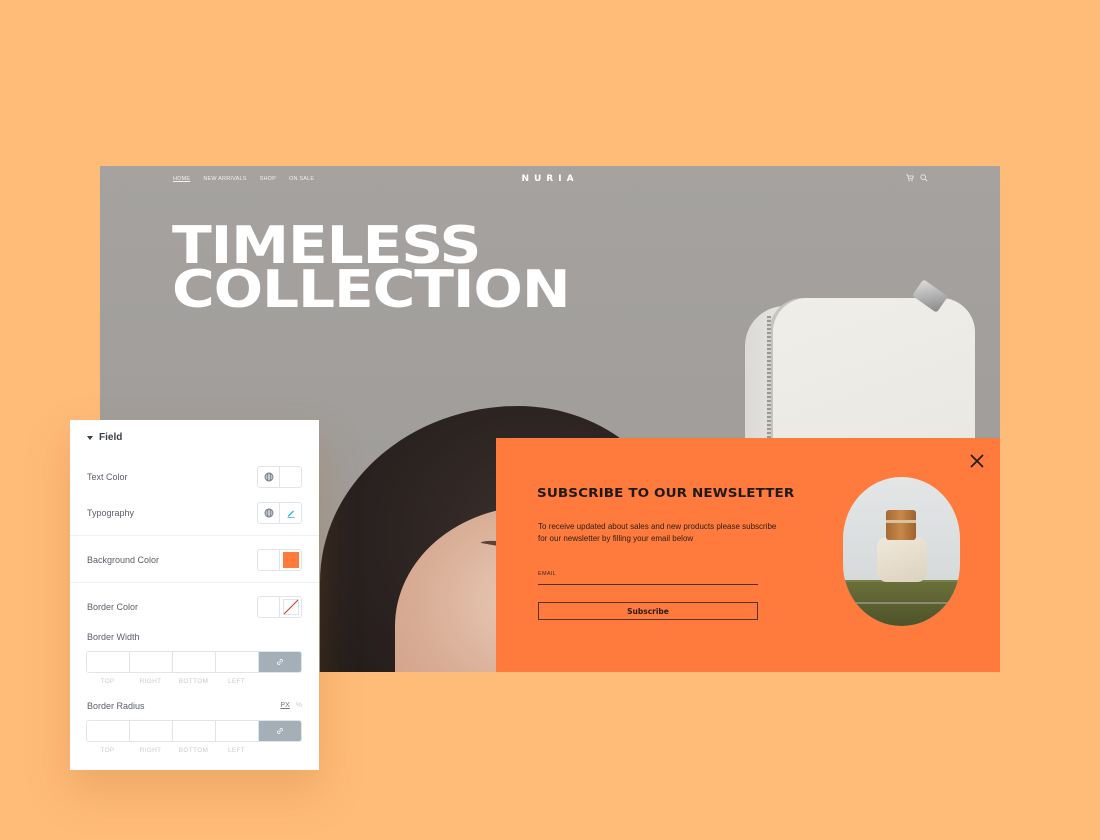 This screenshot has height=840, width=1100. I want to click on border-width-top, so click(108, 662).